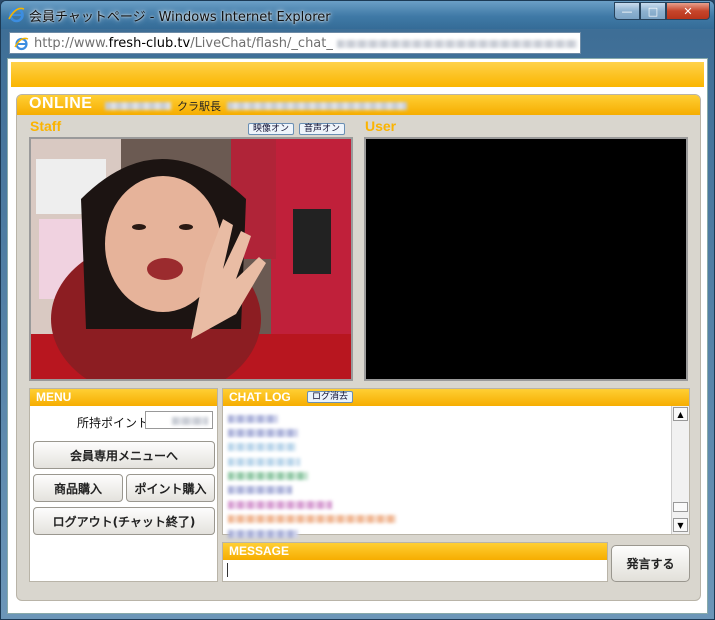 This screenshot has height=620, width=715. I want to click on online-bar: ONLINE クラ駅長, so click(358, 105).